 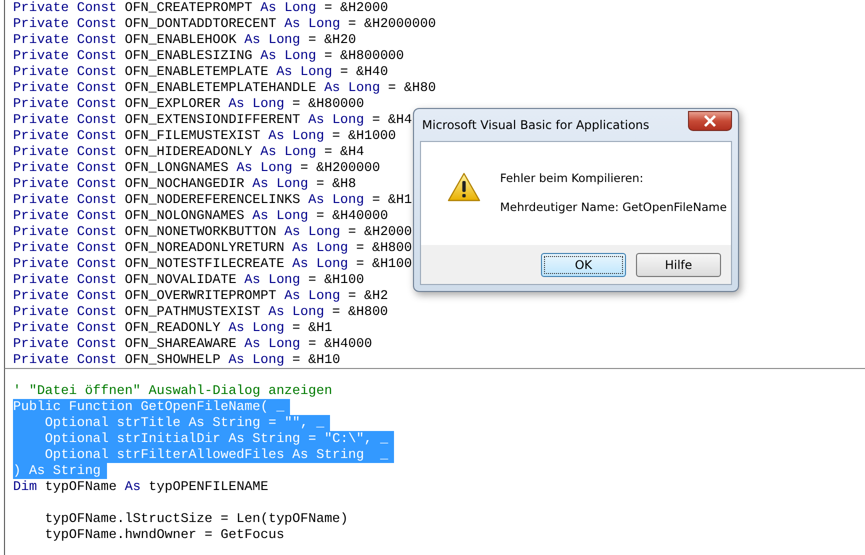 What do you see at coordinates (197, 518) in the screenshot?
I see `code-line: typOFName.lStructSize = Len(typOFName)` at bounding box center [197, 518].